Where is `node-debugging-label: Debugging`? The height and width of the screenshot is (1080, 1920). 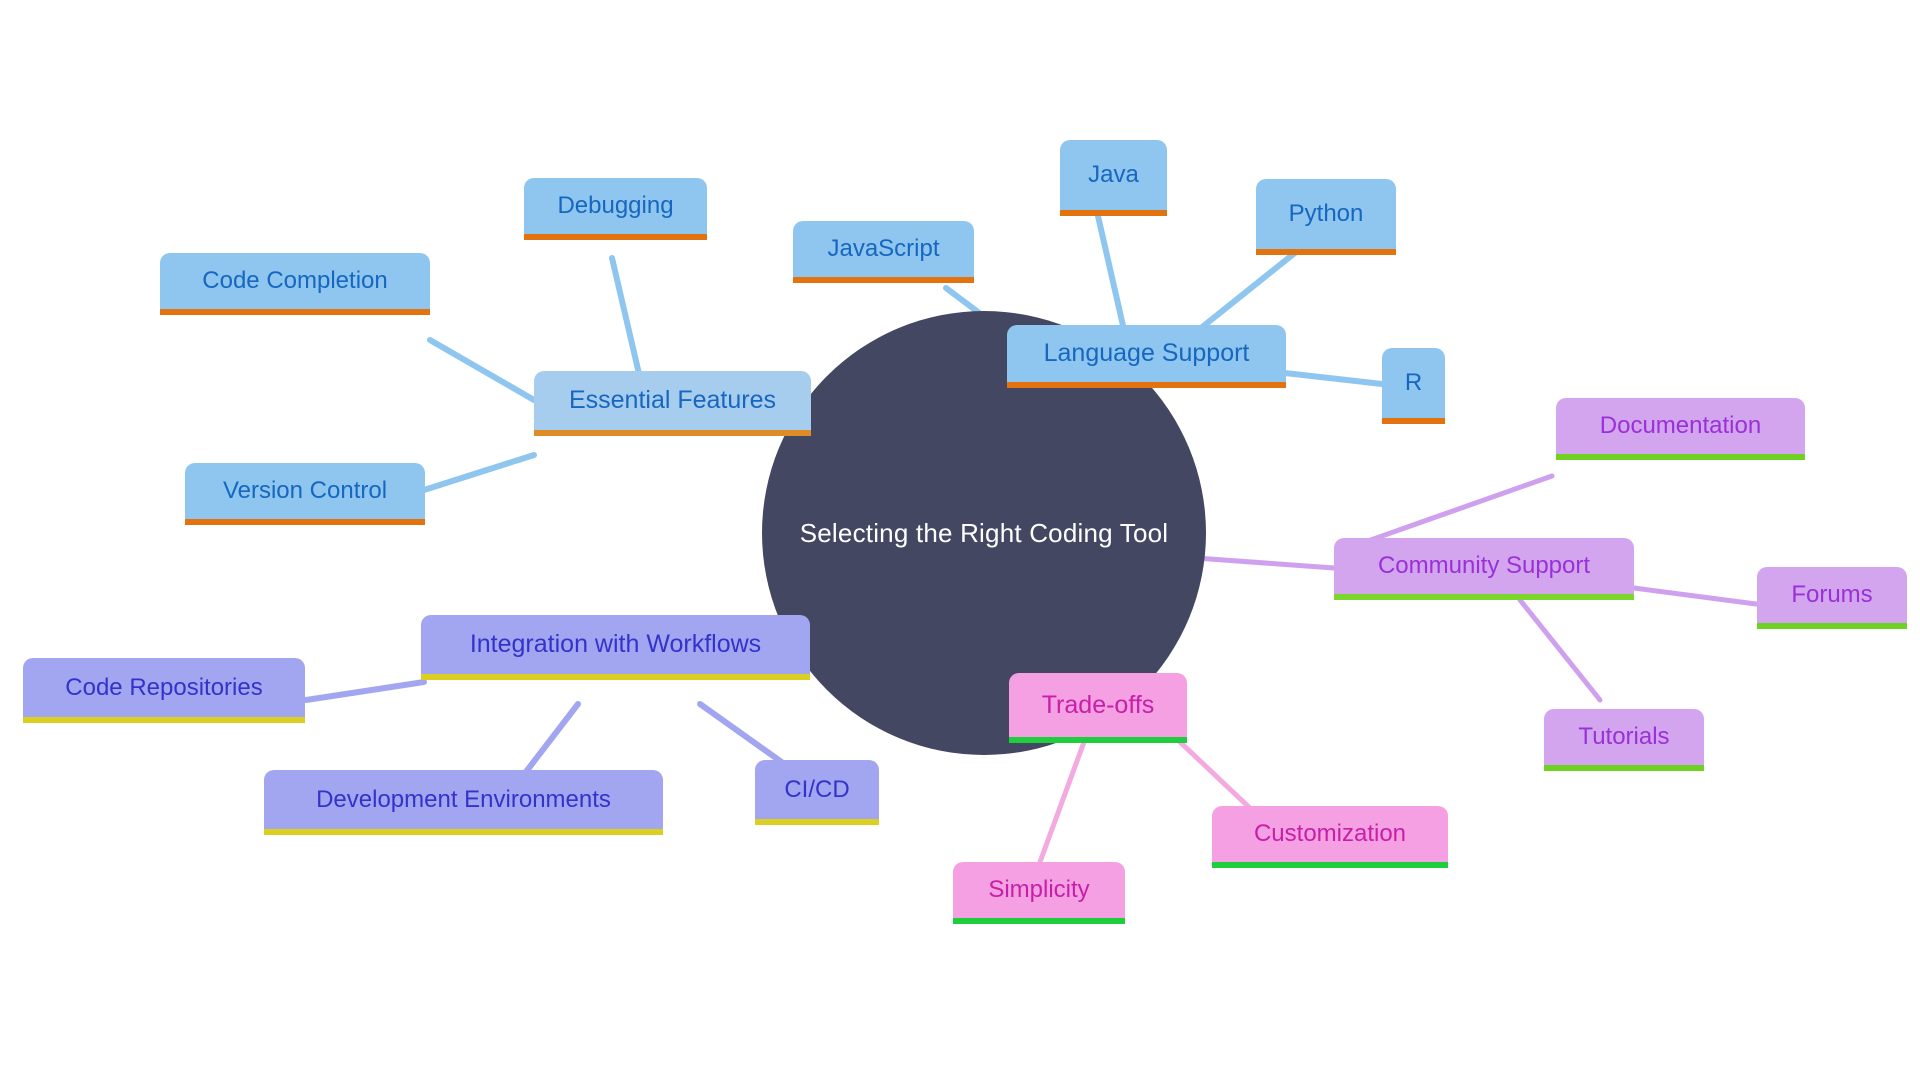
node-debugging-label: Debugging is located at coordinates (615, 205).